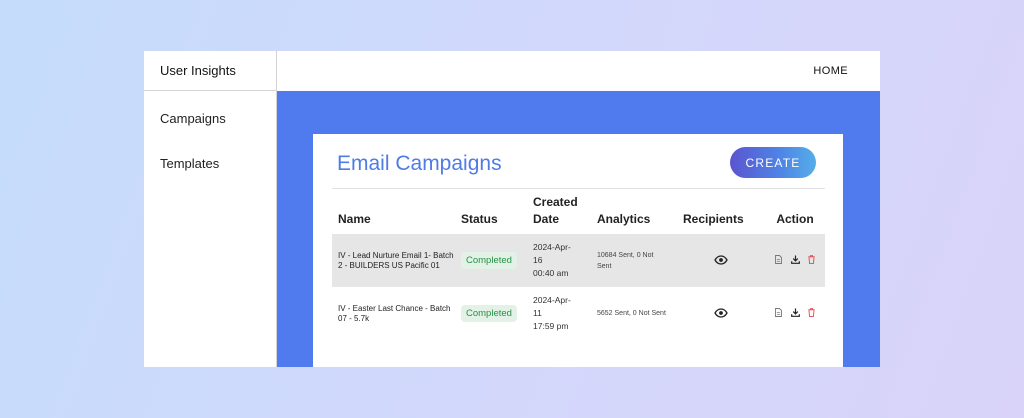  What do you see at coordinates (555, 202) in the screenshot?
I see `column-header-created-line1: Created` at bounding box center [555, 202].